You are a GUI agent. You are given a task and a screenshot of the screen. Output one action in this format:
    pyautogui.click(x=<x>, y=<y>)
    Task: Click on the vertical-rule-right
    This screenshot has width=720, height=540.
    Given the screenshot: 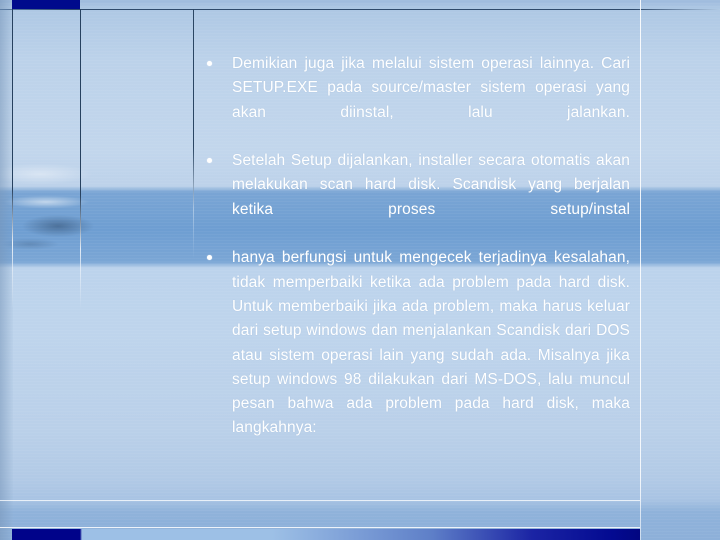 What is the action you would take?
    pyautogui.click(x=640, y=270)
    